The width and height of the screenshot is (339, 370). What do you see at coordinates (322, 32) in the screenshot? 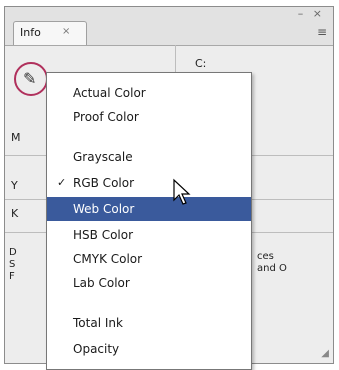
I see `panel-menu-icon: ≡` at bounding box center [322, 32].